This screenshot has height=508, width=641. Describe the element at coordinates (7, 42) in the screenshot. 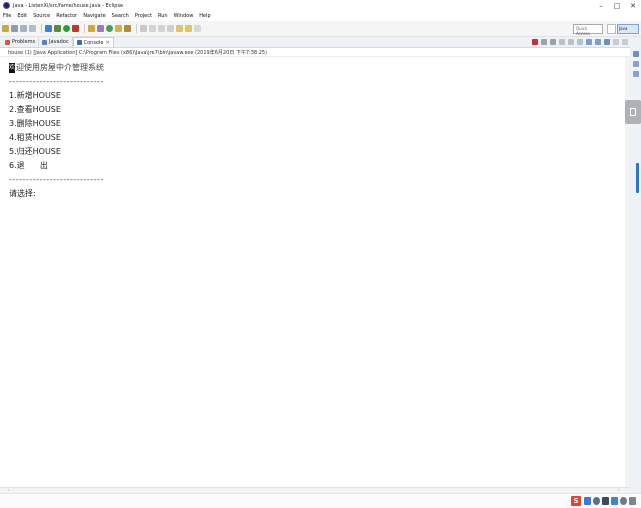

I see `problems-icon` at that location.